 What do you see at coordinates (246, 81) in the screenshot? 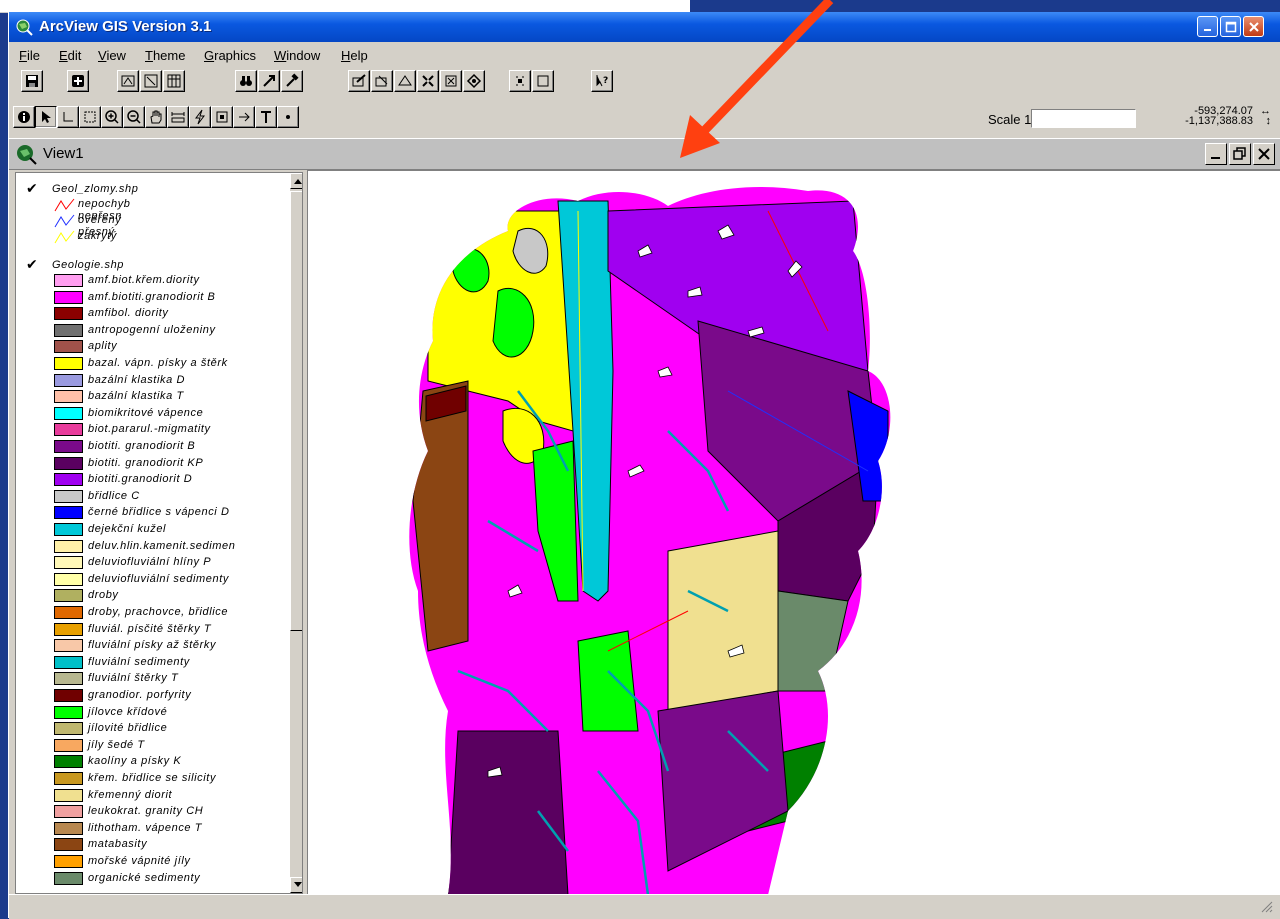
I see `find-button` at bounding box center [246, 81].